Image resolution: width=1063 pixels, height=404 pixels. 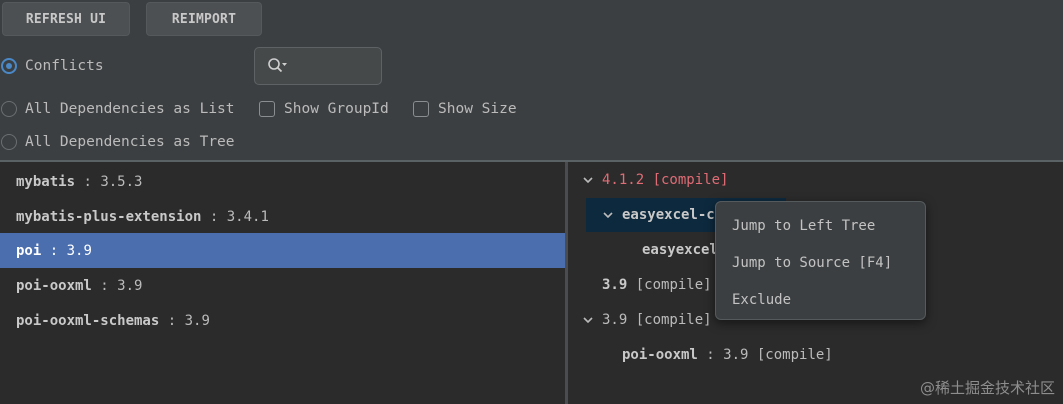 I want to click on conflicts-radio, so click(x=9, y=66).